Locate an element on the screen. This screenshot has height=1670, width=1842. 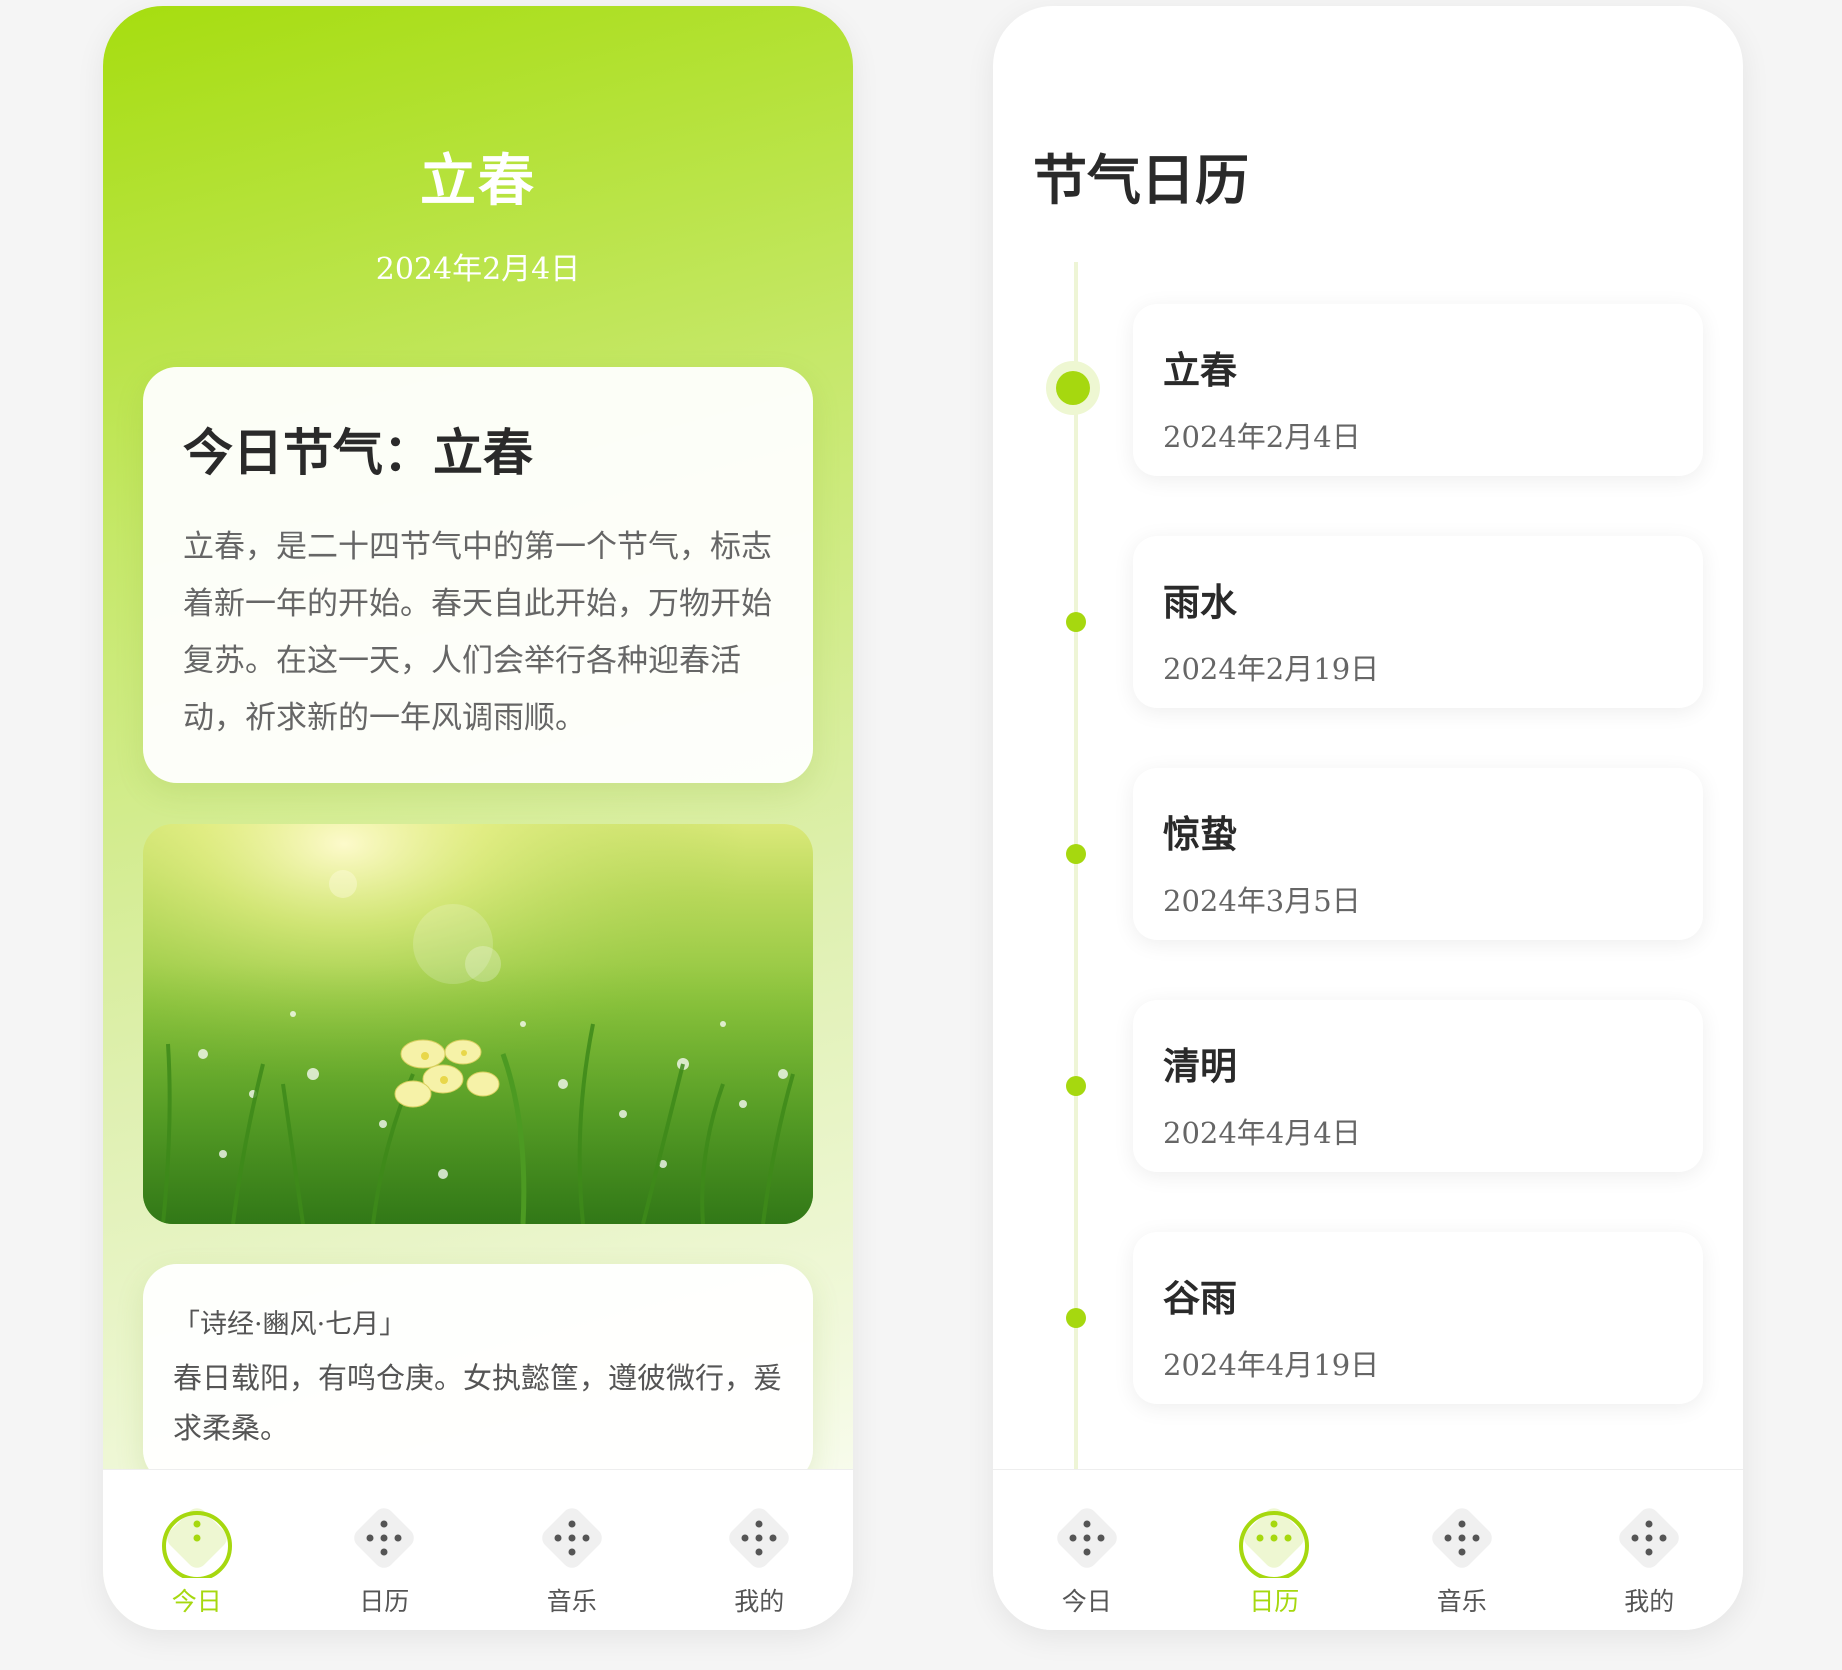
page-title: 节气日历 is located at coordinates (1141, 180).